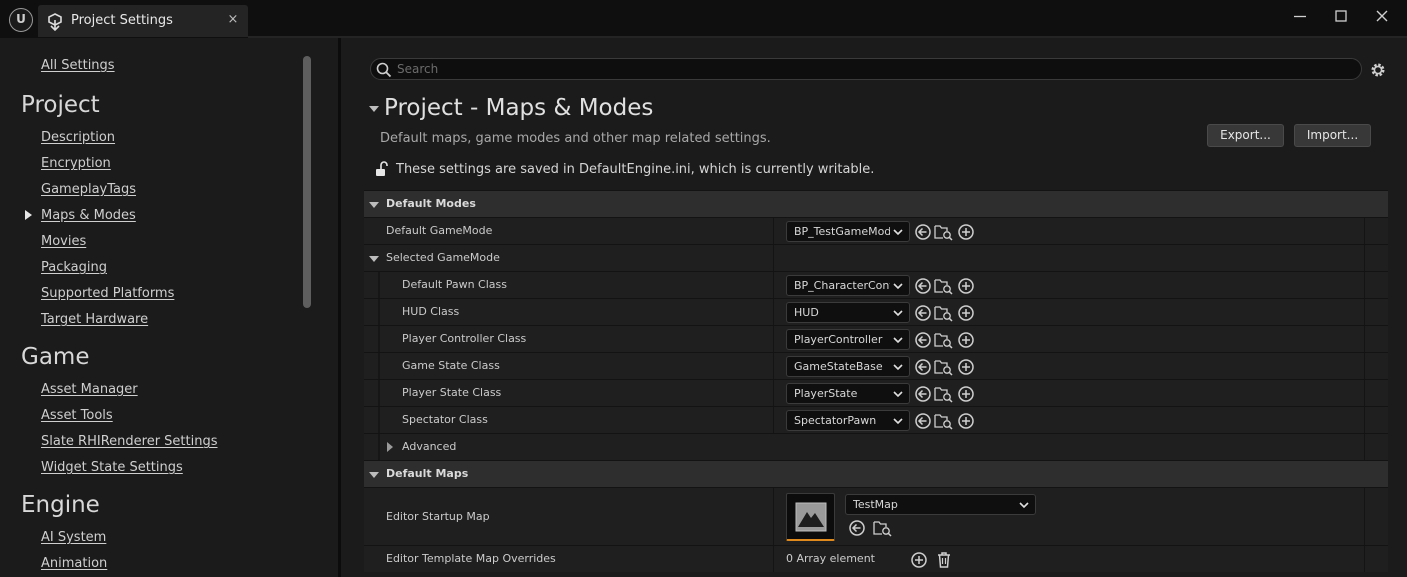 This screenshot has height=577, width=1407. Describe the element at coordinates (443, 257) in the screenshot. I see `property-label: Selected GameMode` at that location.